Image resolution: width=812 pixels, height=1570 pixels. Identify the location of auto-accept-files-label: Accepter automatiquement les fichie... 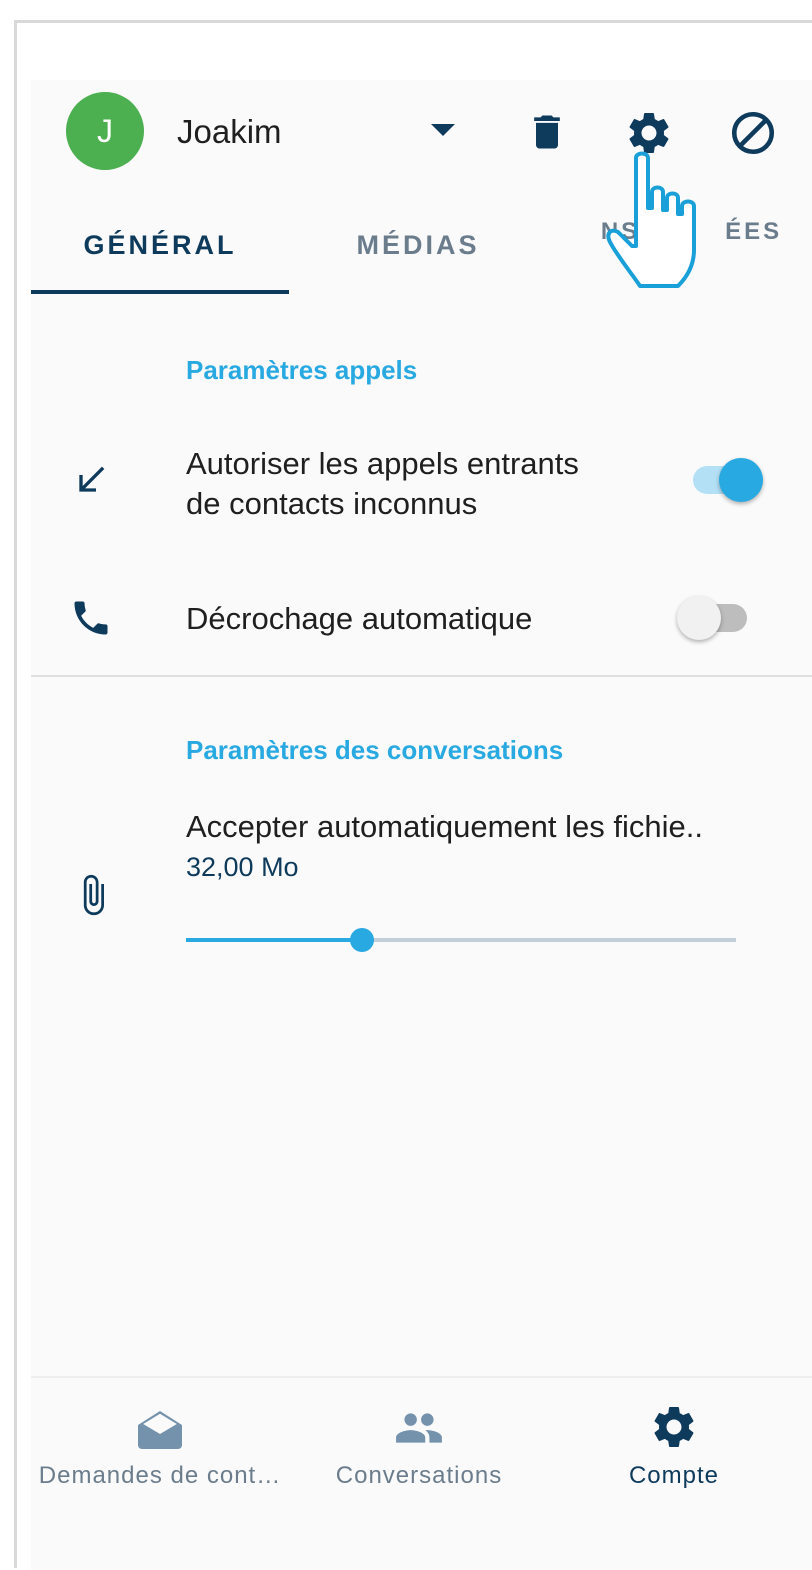
(444, 826).